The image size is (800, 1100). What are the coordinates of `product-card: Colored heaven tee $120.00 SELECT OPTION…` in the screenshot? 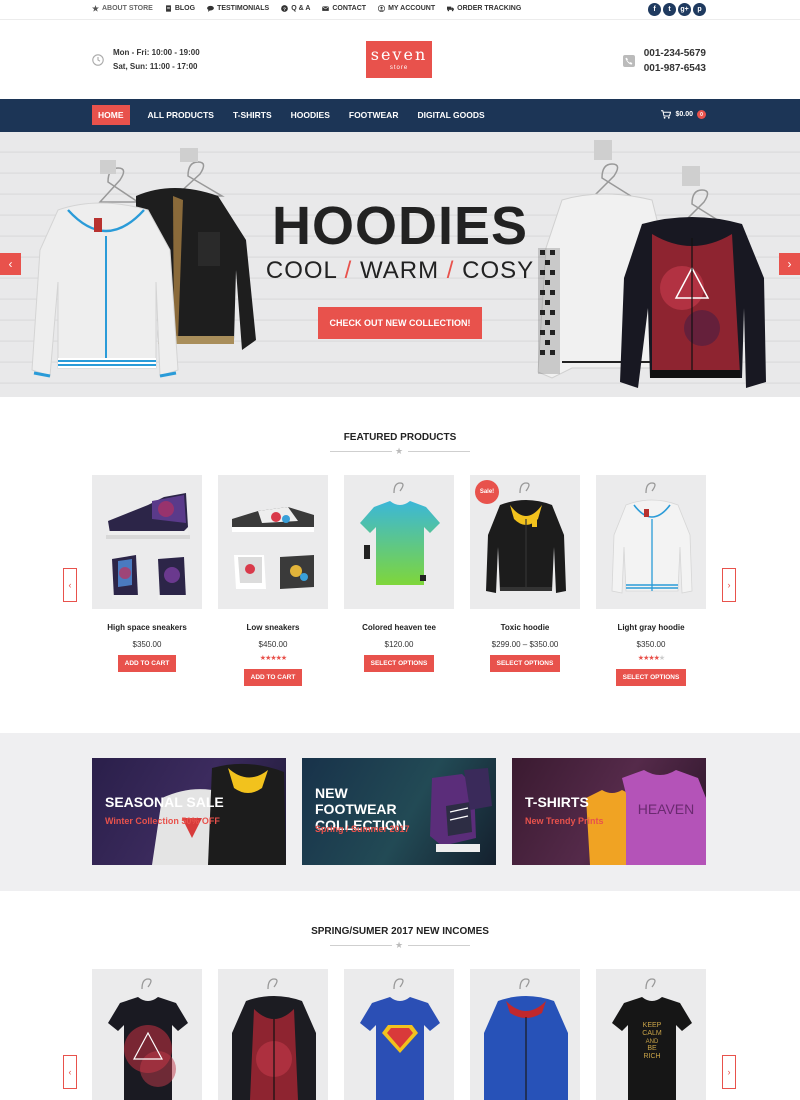 It's located at (399, 573).